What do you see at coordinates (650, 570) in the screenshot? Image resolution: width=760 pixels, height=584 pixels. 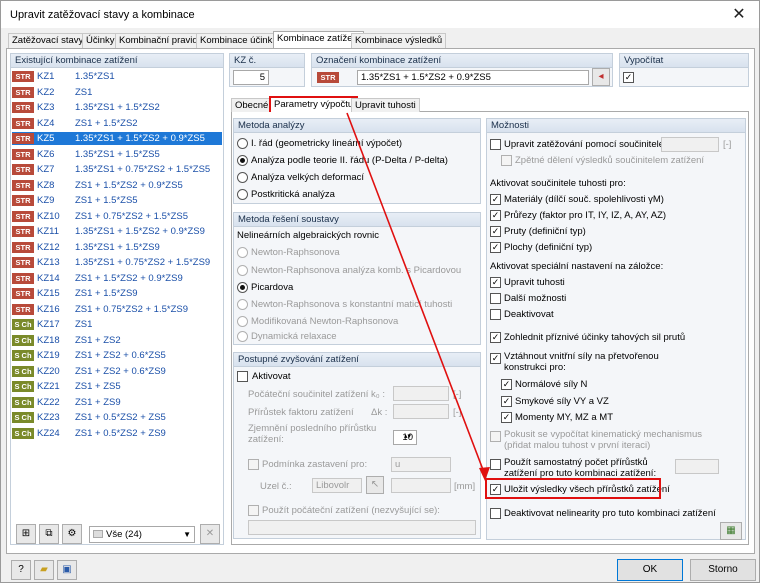 I see `ok-button: OK` at bounding box center [650, 570].